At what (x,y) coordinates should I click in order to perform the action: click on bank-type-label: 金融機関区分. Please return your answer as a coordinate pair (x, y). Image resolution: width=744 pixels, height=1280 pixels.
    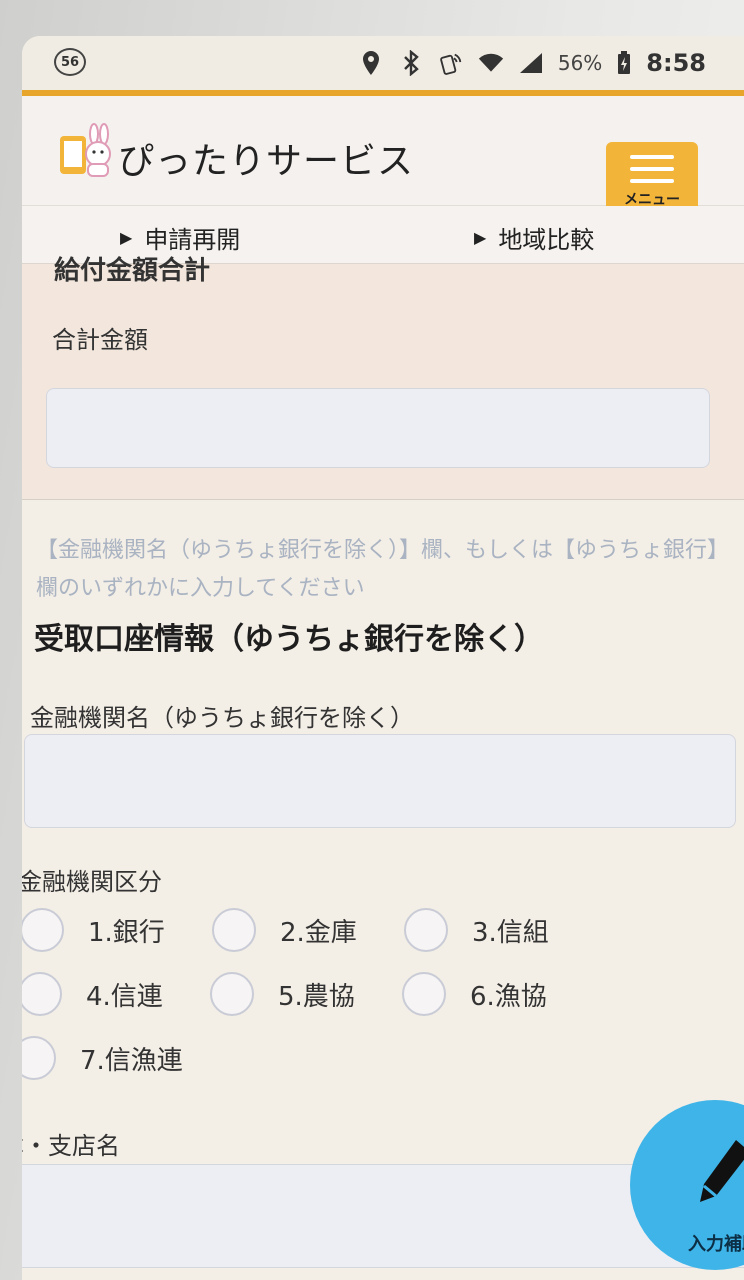
    Looking at the image, I should click on (92, 882).